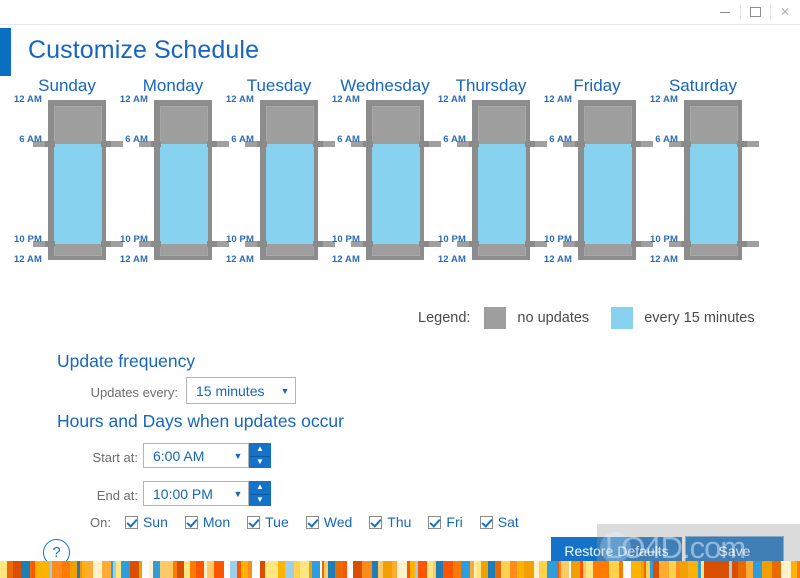  I want to click on day-checkbox-wed: Wed, so click(328, 522).